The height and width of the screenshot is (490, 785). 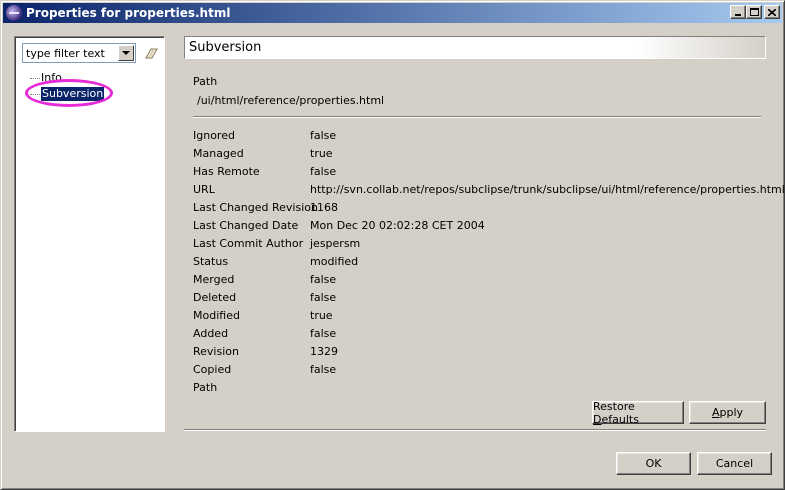 What do you see at coordinates (211, 261) in the screenshot?
I see `property-key: Status` at bounding box center [211, 261].